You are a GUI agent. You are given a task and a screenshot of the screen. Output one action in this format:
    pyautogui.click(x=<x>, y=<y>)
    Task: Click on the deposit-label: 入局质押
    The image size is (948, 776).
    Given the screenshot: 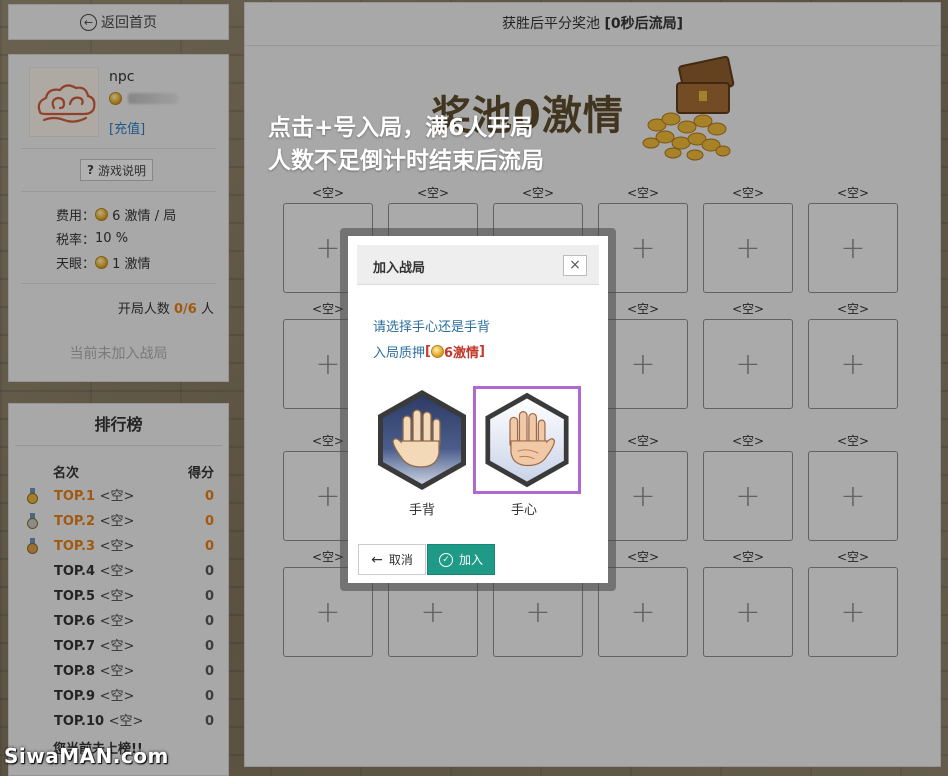 What is the action you would take?
    pyautogui.click(x=399, y=353)
    